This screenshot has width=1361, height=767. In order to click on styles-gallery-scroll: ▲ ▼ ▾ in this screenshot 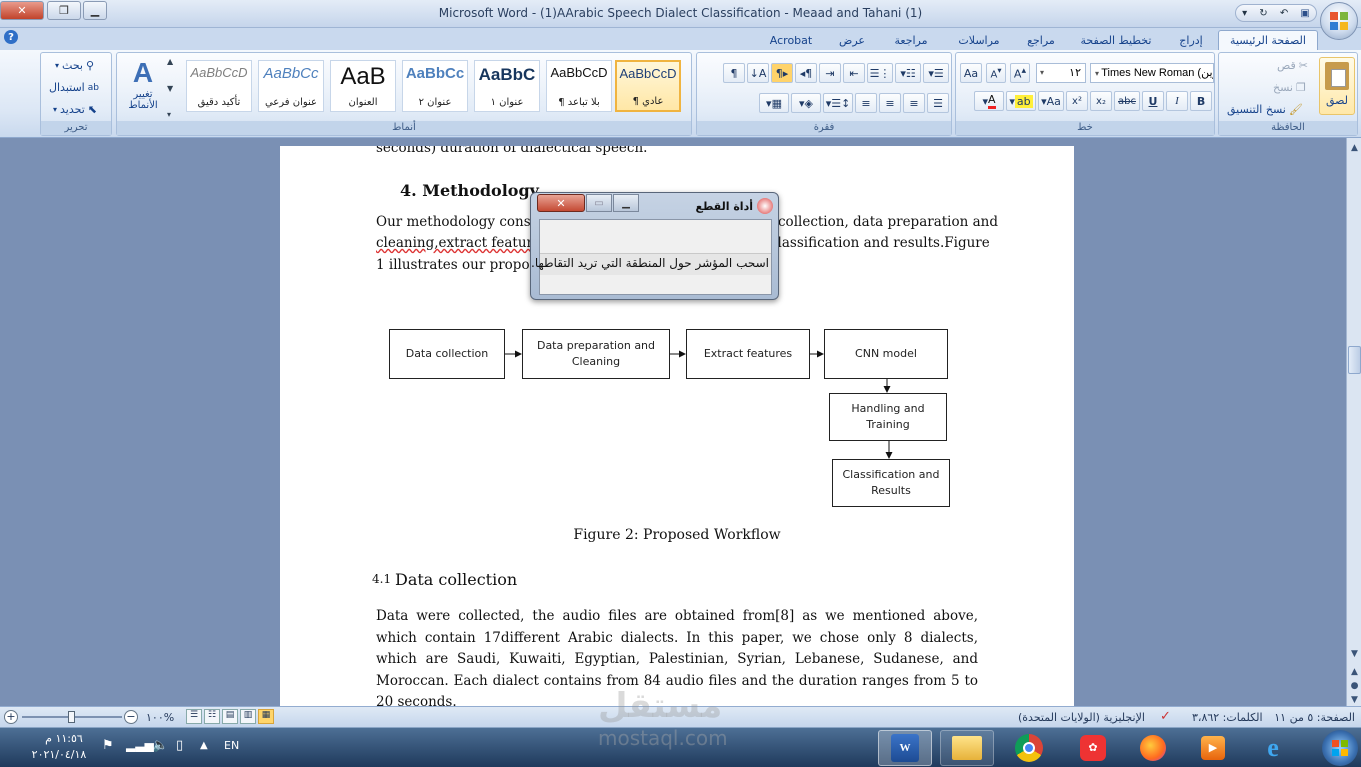, I will do `click(173, 88)`.